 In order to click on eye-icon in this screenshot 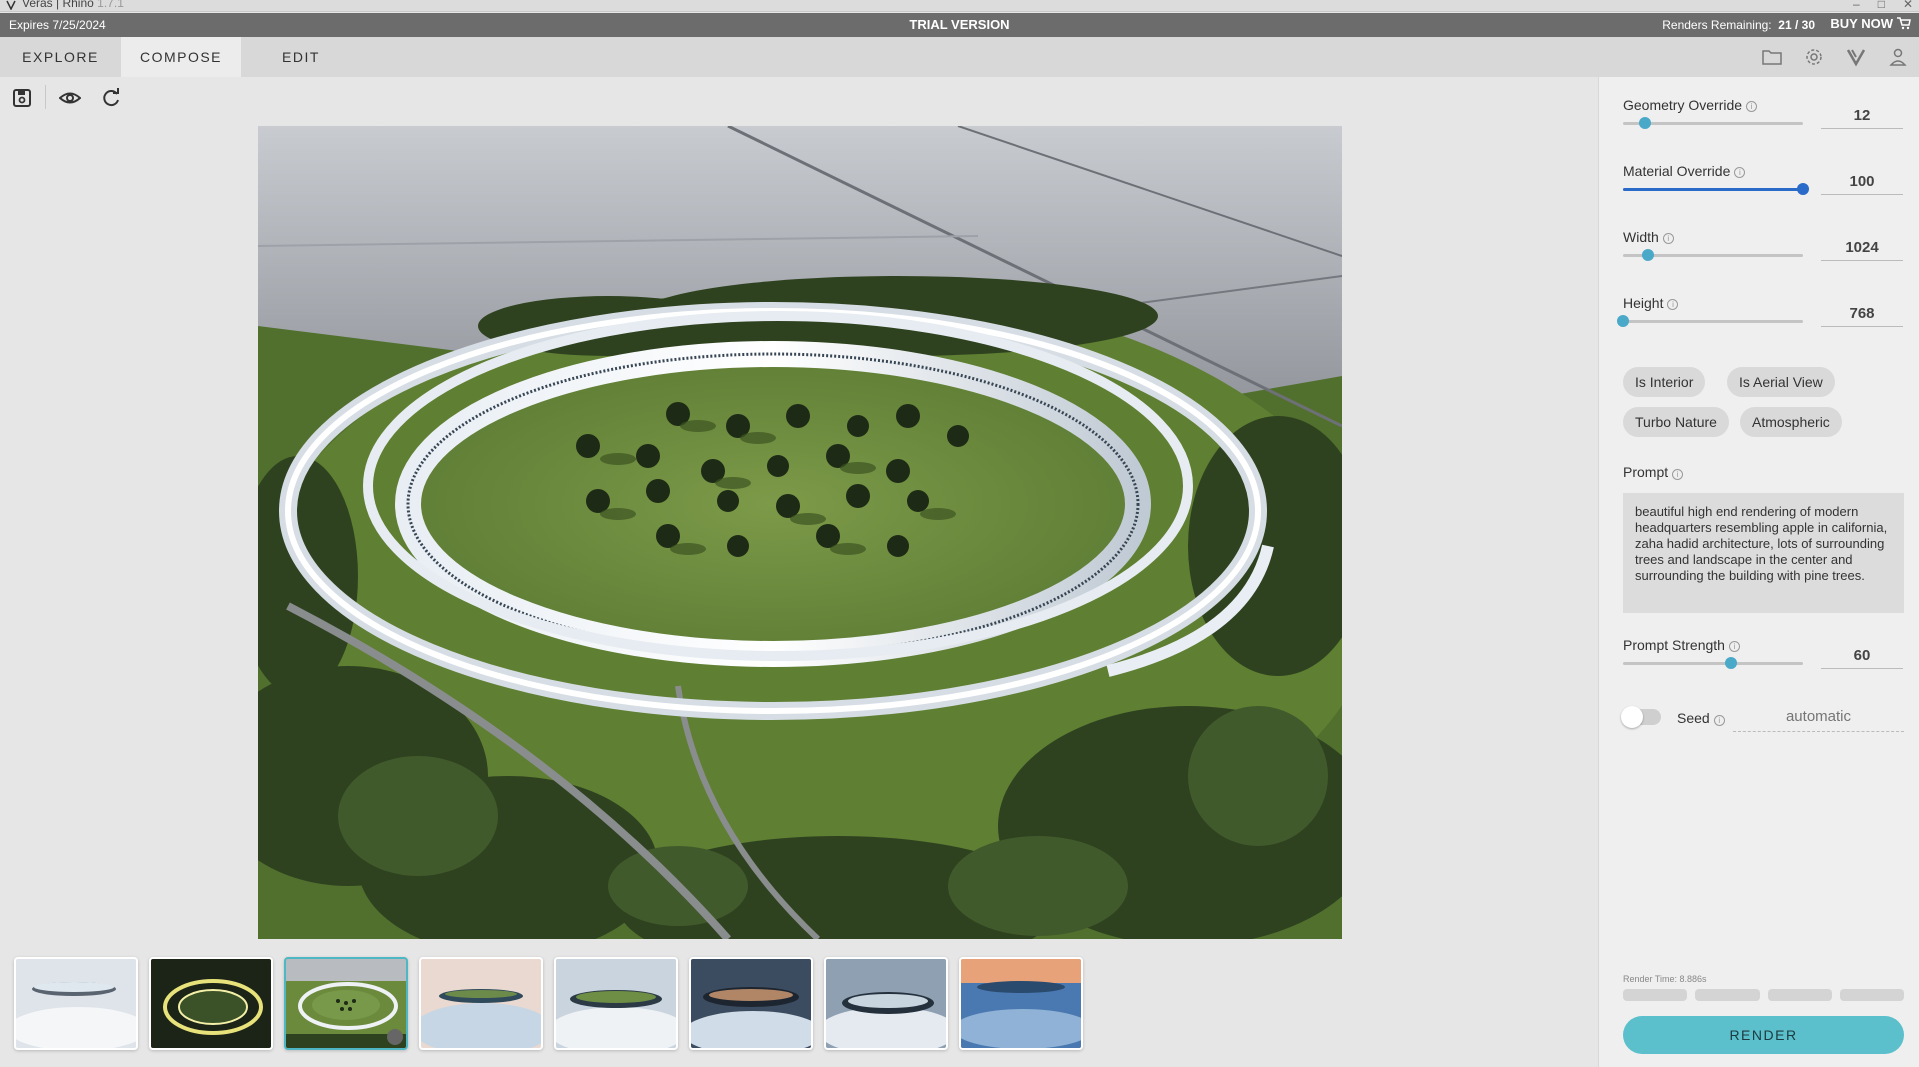, I will do `click(70, 98)`.